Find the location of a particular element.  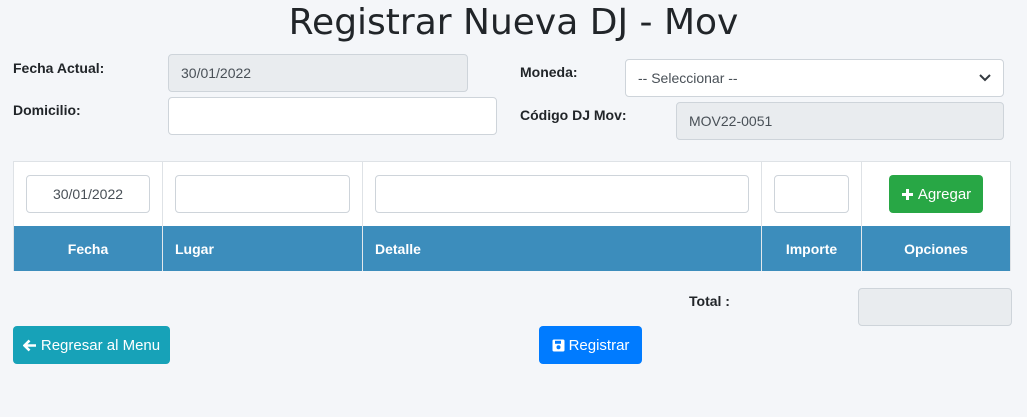

table-header: Fecha Lugar Detalle Importe Opciones is located at coordinates (512, 248).